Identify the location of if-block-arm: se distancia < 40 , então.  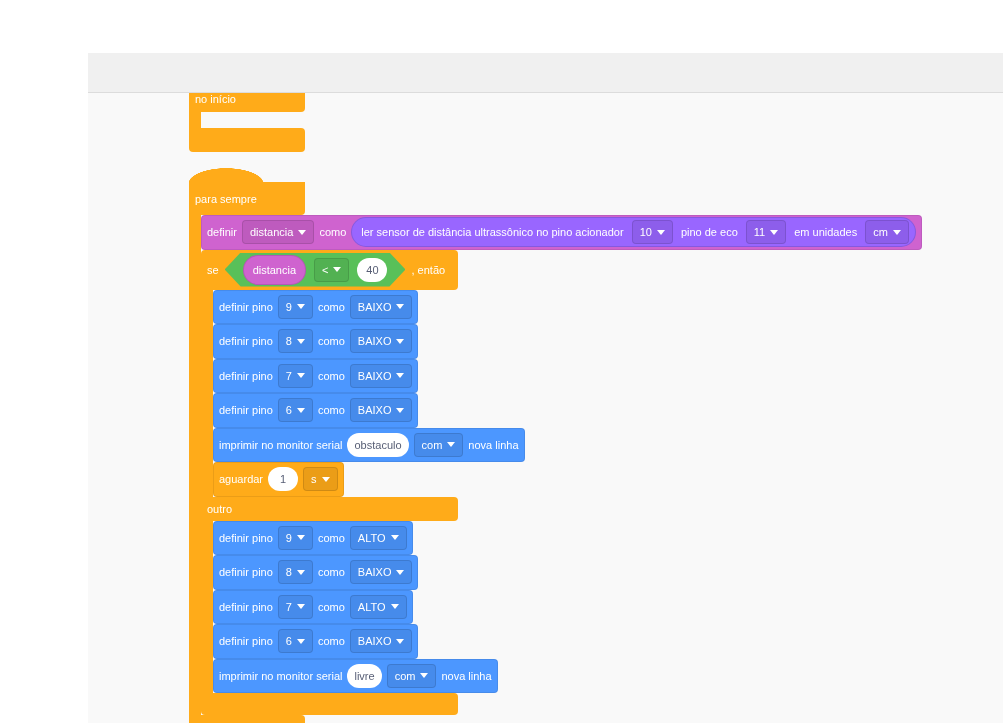
(329, 269).